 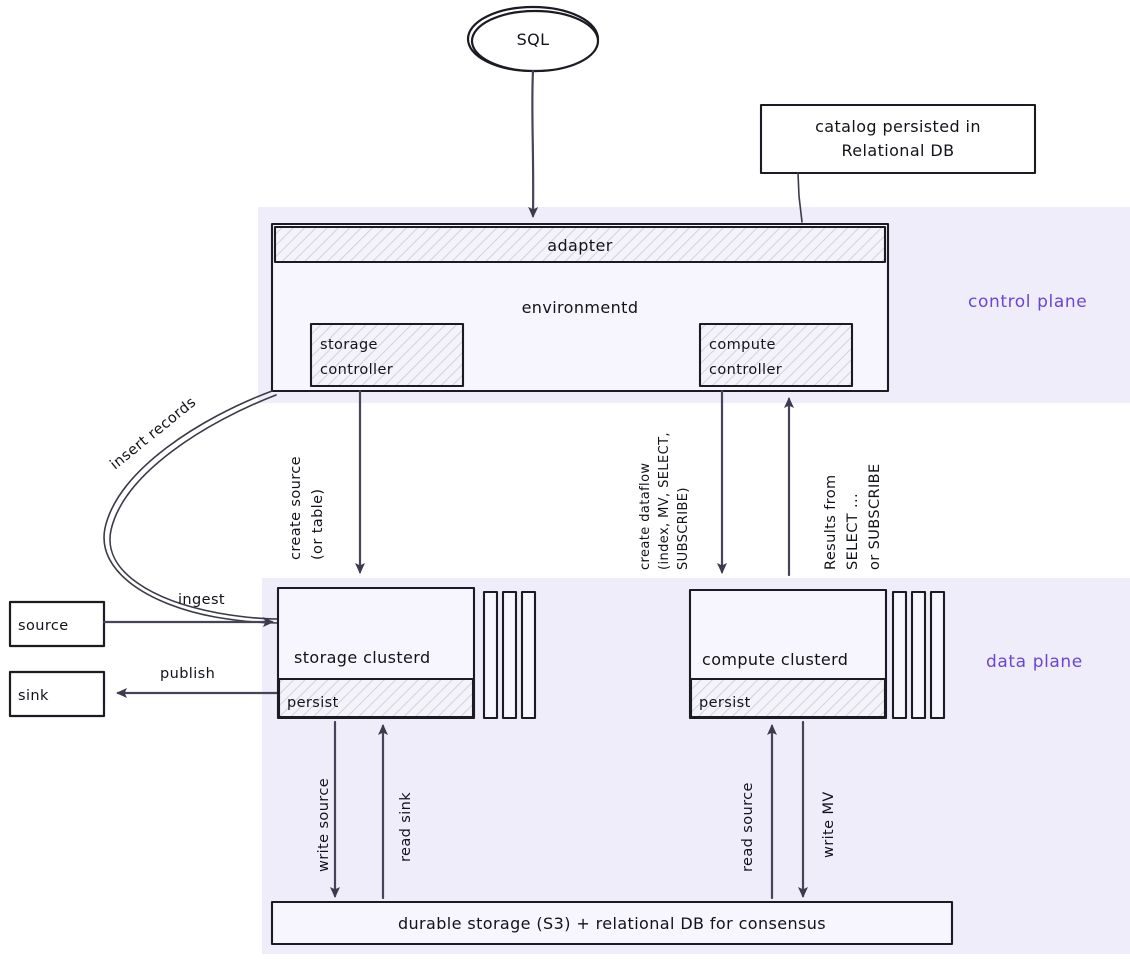 What do you see at coordinates (406, 827) in the screenshot?
I see `edge-read-sink-label: read sink` at bounding box center [406, 827].